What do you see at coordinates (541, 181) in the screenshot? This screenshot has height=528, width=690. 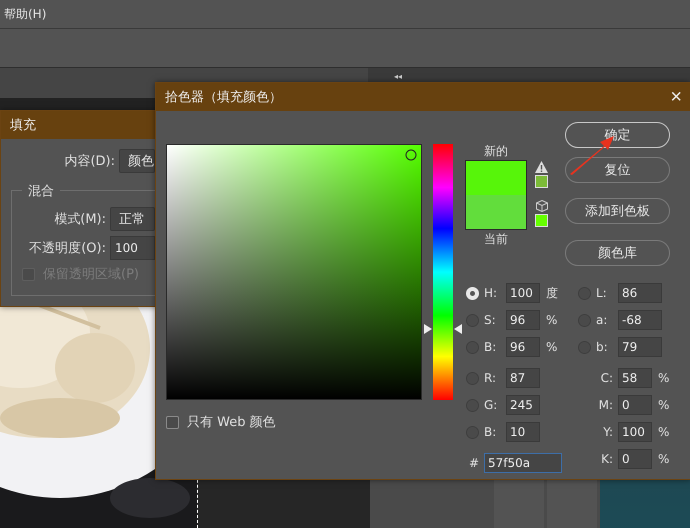 I see `gamut-color-swatch` at bounding box center [541, 181].